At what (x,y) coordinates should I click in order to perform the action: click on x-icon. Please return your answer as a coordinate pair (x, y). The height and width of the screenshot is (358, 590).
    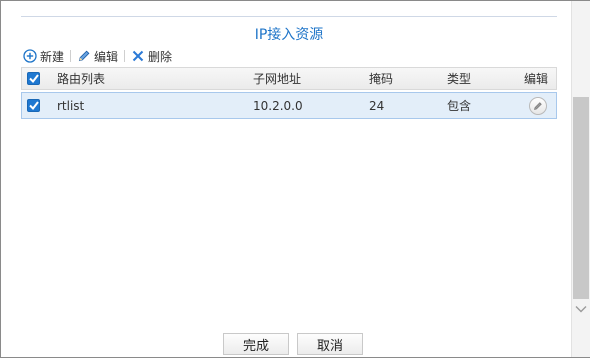
    Looking at the image, I should click on (138, 56).